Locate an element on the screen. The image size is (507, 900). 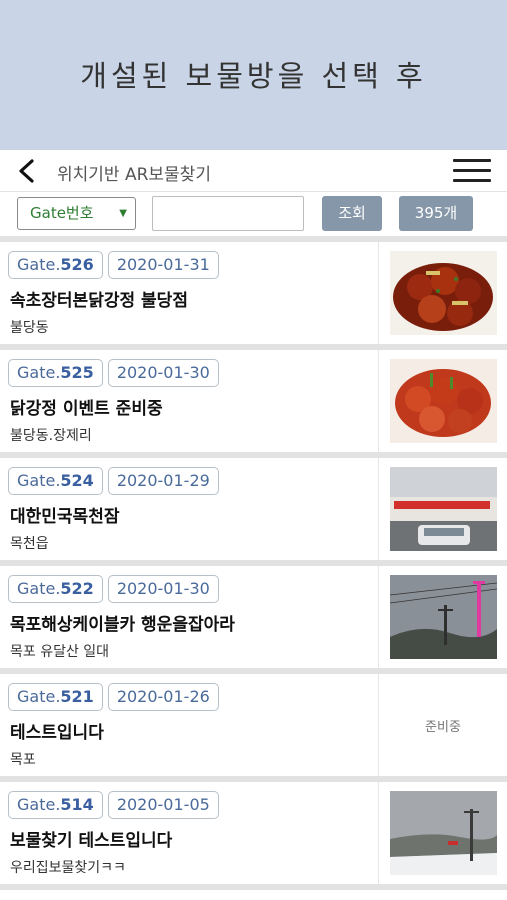
list-item: Gate.521 2020-01-26 테스트입니다 목포 준비중 is located at coordinates (253, 722).